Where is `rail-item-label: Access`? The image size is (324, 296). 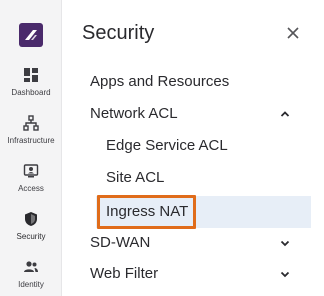
rail-item-label: Access is located at coordinates (31, 188).